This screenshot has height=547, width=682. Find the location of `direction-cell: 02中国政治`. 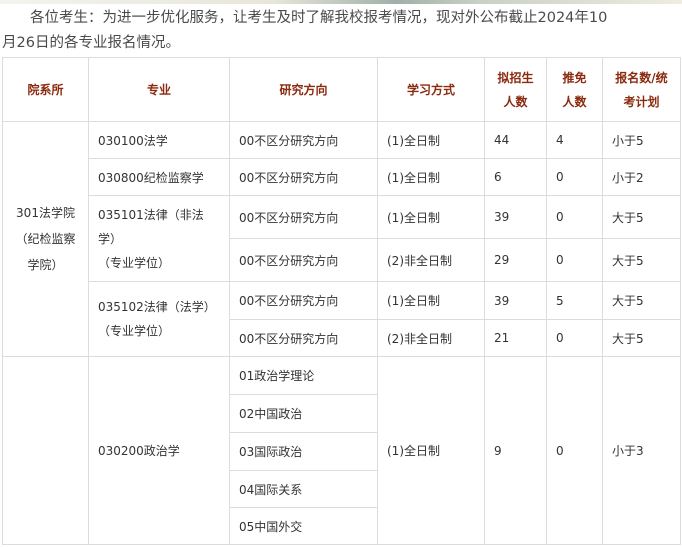

direction-cell: 02中国政治 is located at coordinates (303, 413).